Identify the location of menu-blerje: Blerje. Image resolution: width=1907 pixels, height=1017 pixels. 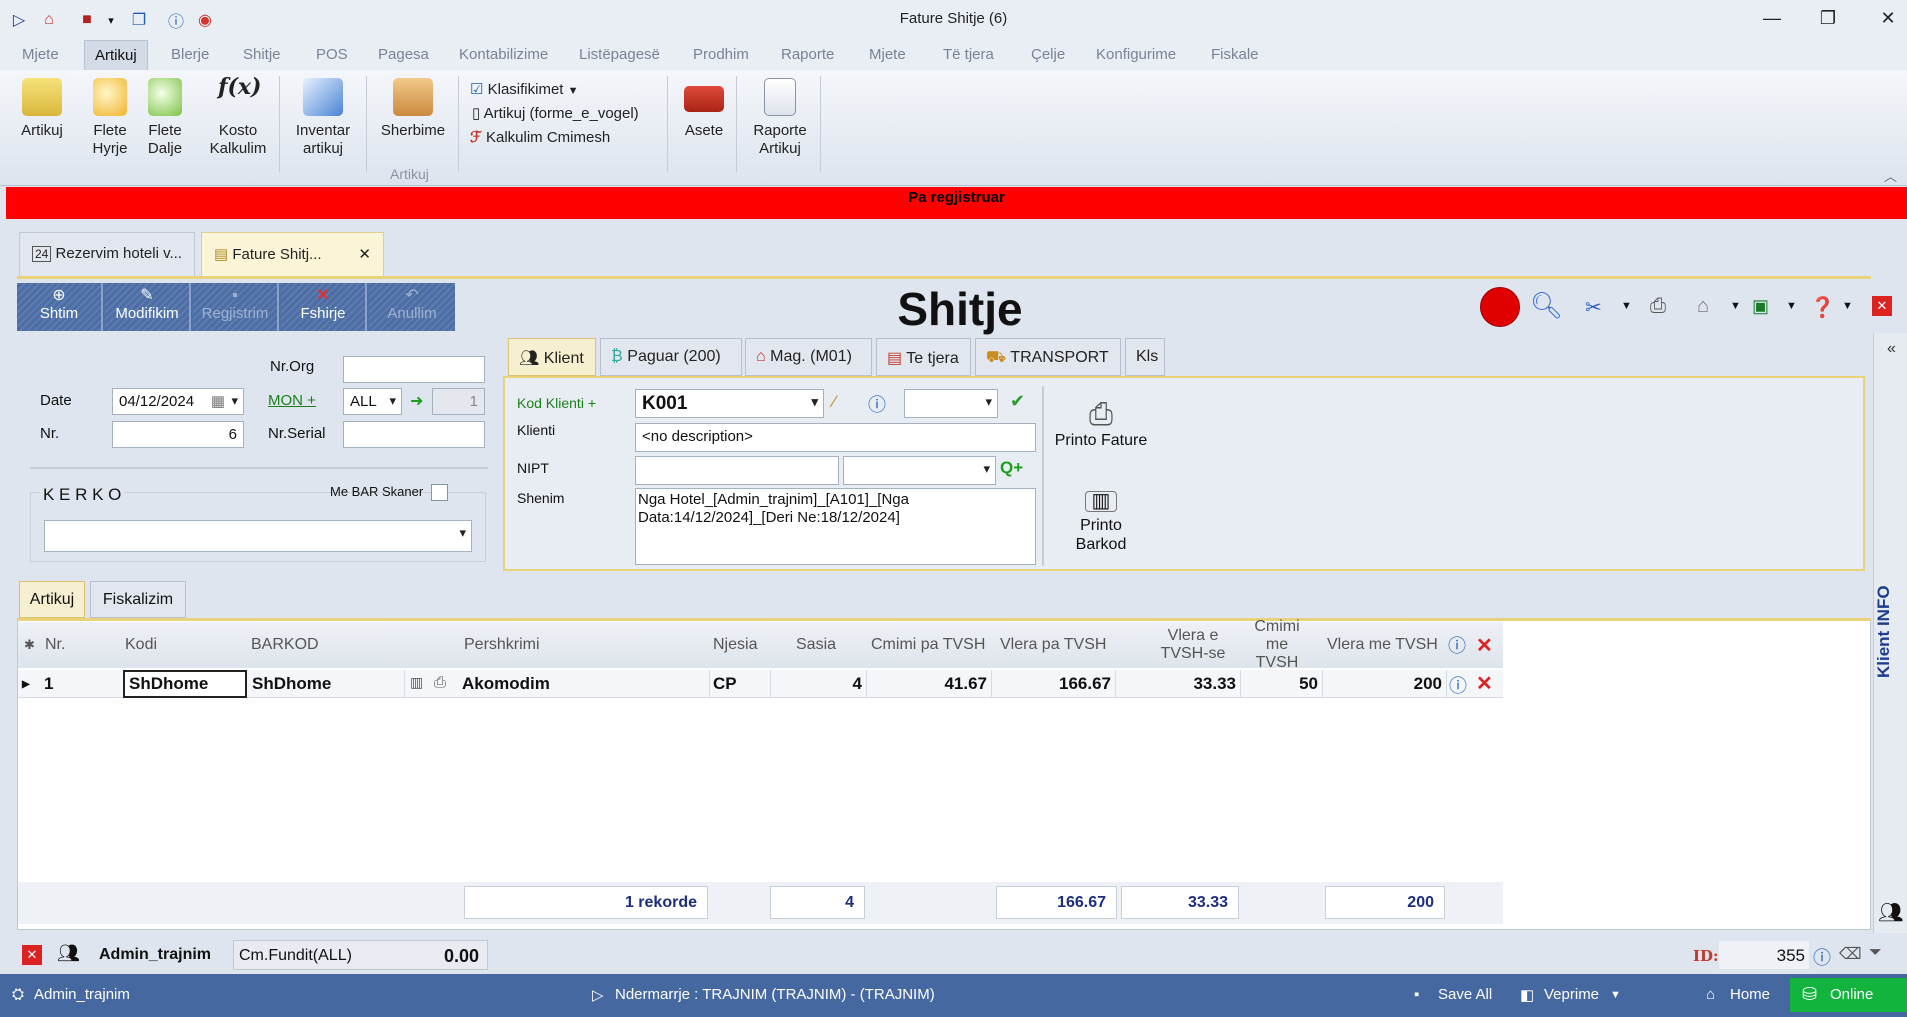
(190, 54).